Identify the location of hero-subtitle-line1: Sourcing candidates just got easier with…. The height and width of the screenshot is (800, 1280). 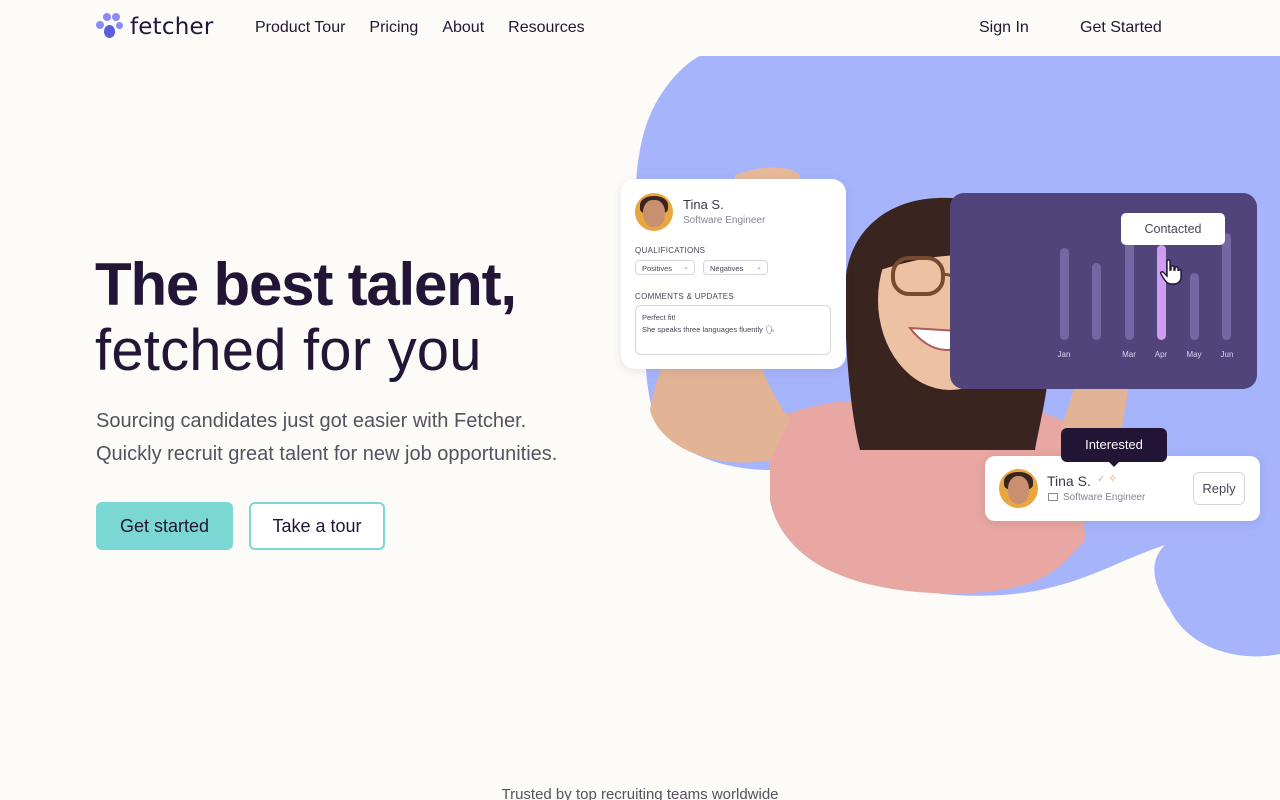
(311, 421).